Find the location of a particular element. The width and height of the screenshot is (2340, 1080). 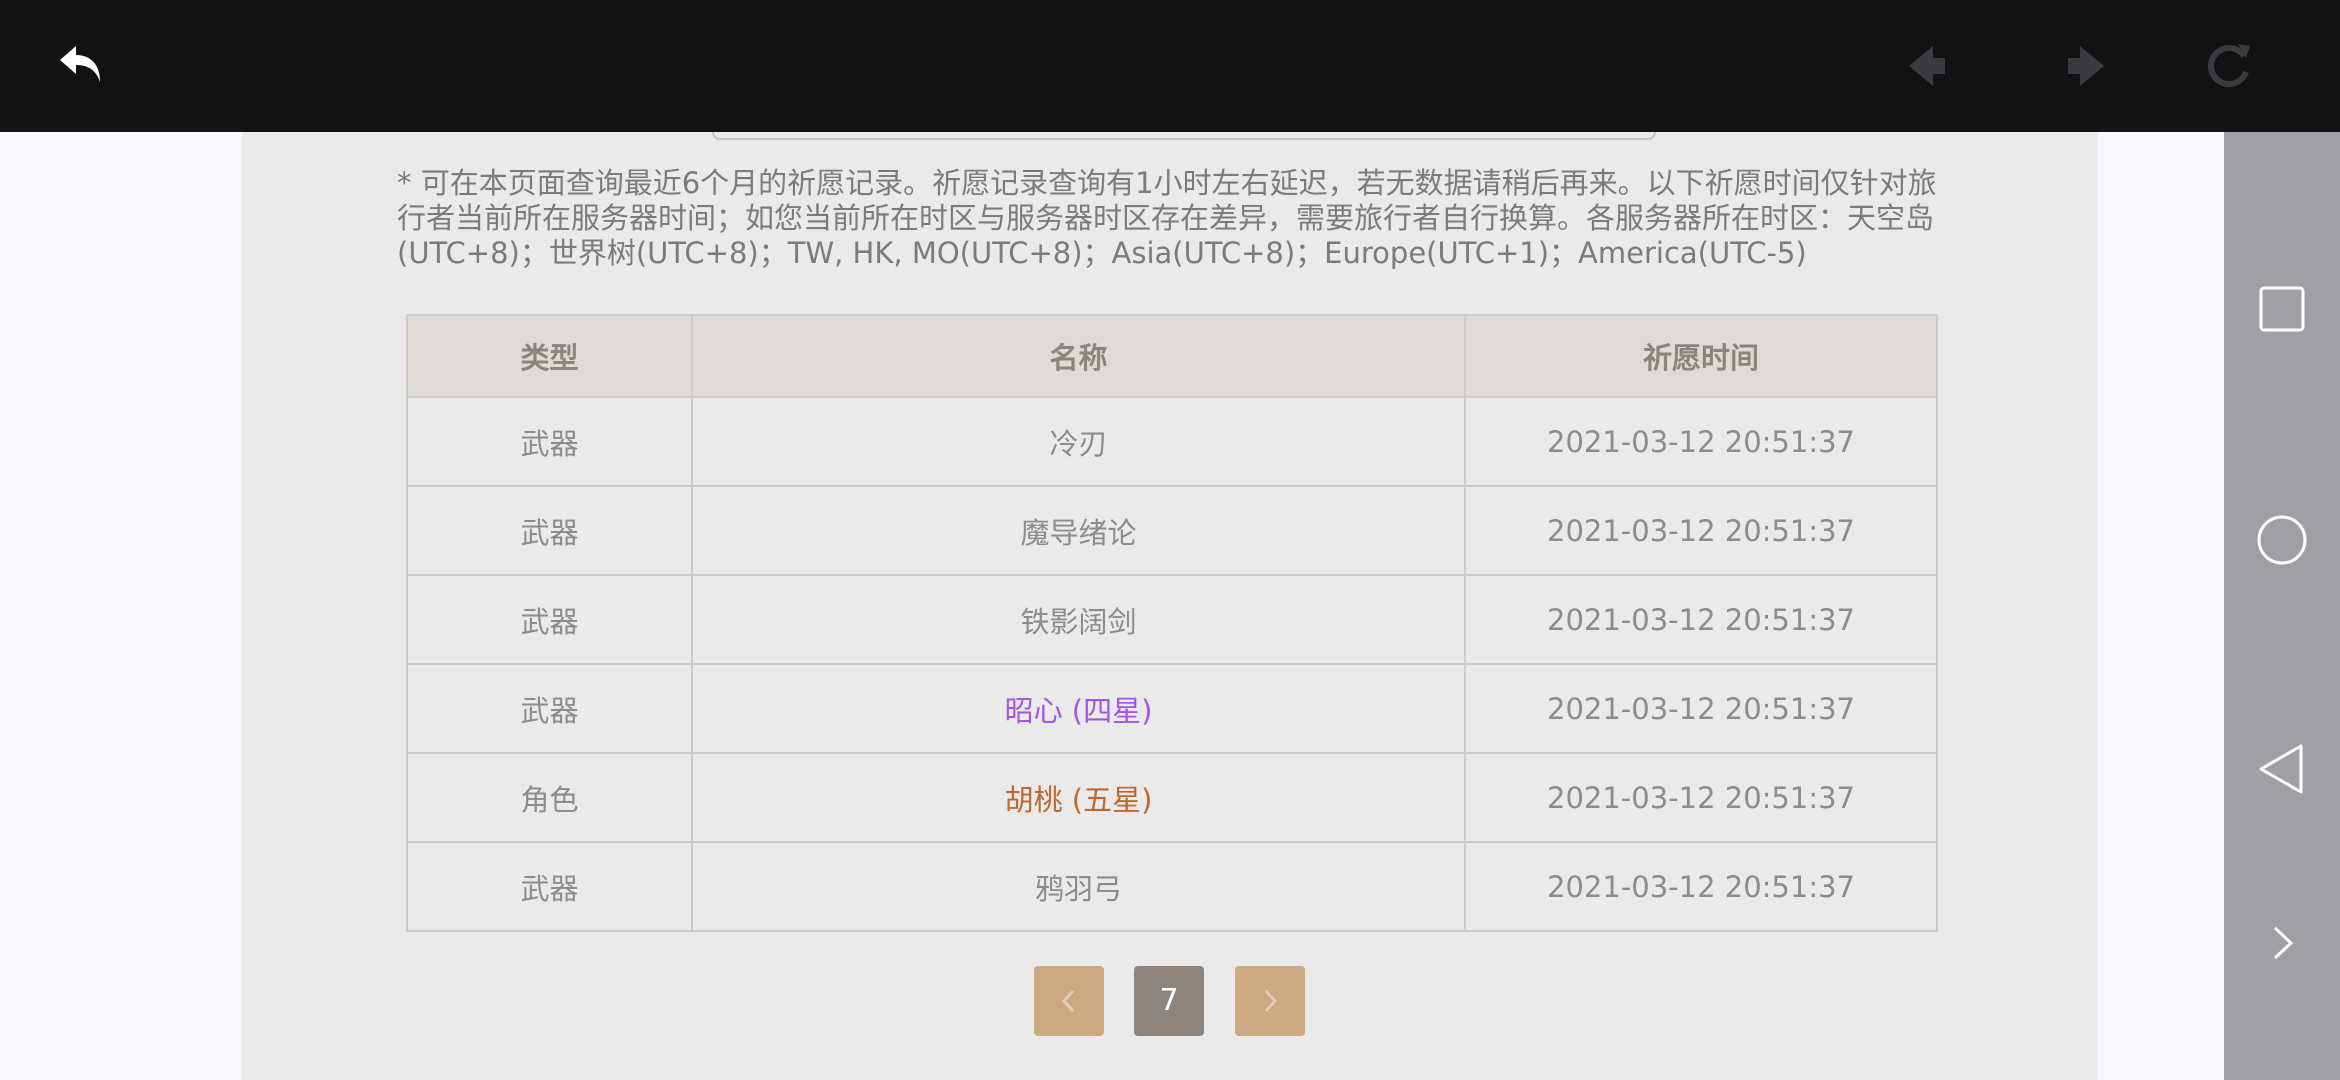

next-page-button is located at coordinates (1270, 1001).